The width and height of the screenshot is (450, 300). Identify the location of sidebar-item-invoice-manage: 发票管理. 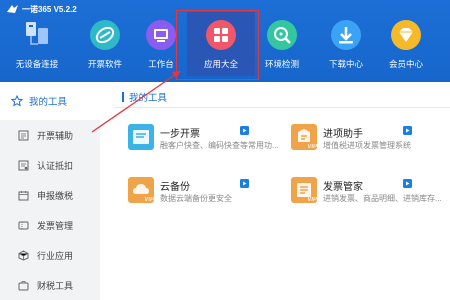
(50, 225).